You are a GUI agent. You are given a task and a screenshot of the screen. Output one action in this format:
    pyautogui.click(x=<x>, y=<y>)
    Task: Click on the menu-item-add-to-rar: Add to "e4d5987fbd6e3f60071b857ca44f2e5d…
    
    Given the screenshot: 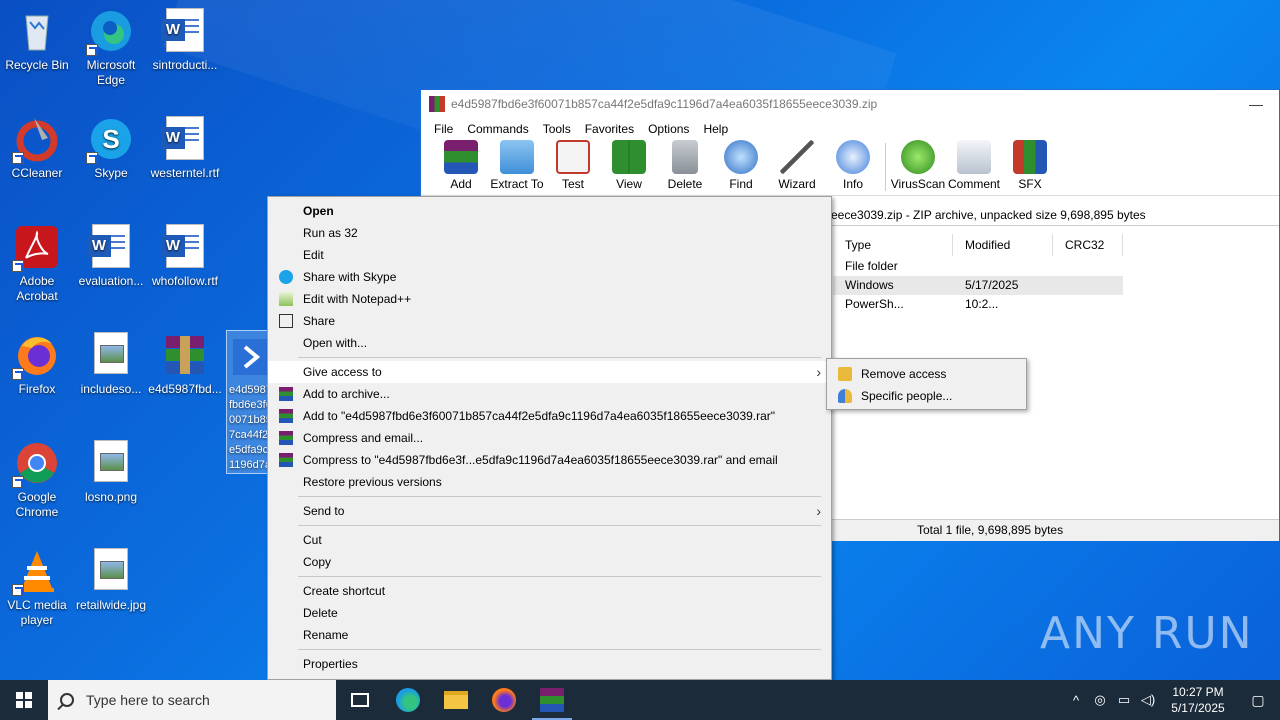 What is the action you would take?
    pyautogui.click(x=549, y=416)
    